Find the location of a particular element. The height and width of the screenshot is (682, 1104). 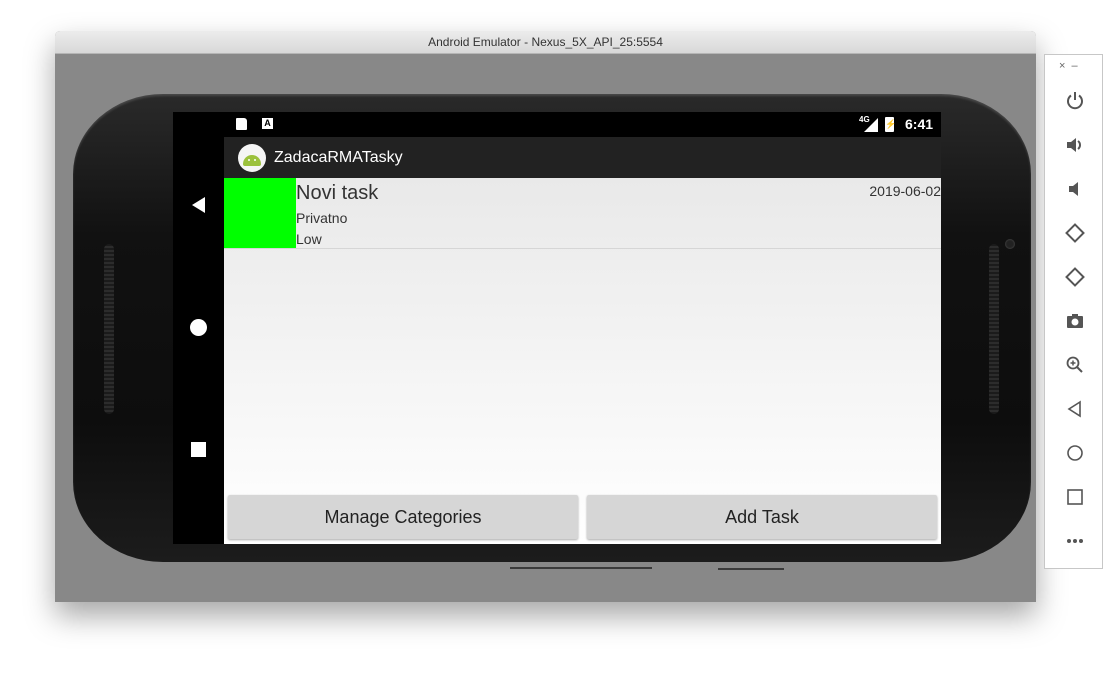

back-button is located at coordinates (1075, 409).